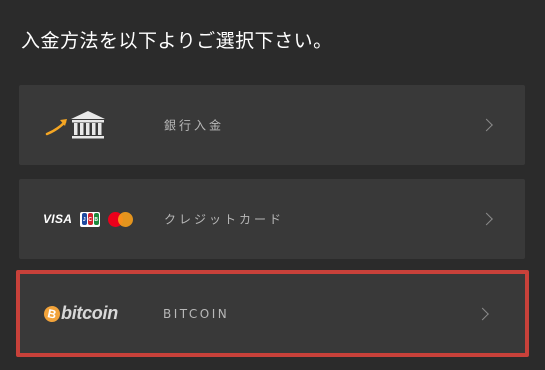  Describe the element at coordinates (194, 125) in the screenshot. I see `option-label-bank-transfer: 銀行入金` at that location.